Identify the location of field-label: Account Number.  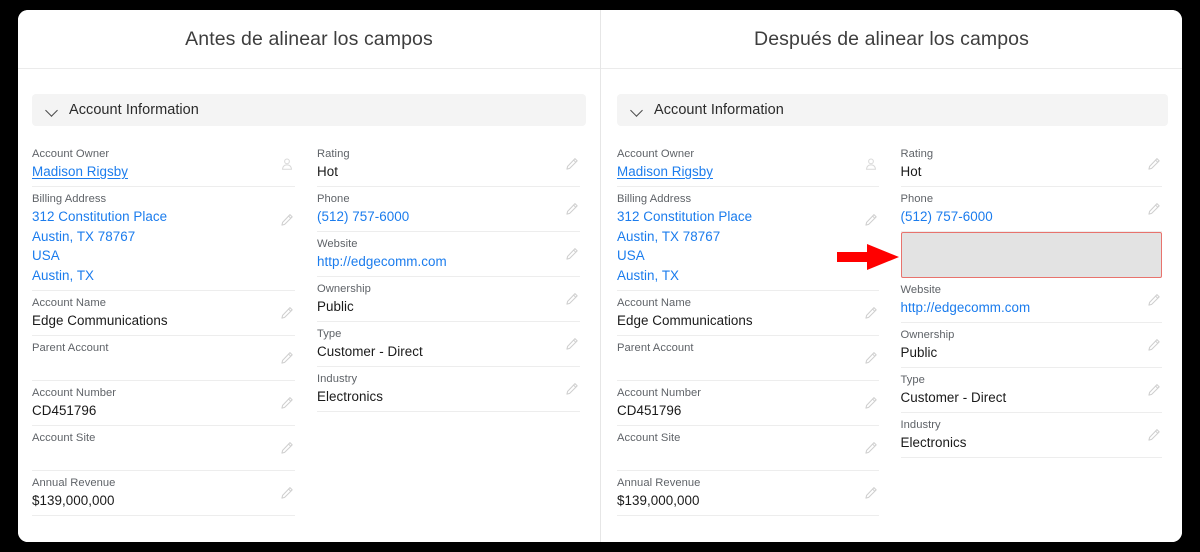
(74, 393).